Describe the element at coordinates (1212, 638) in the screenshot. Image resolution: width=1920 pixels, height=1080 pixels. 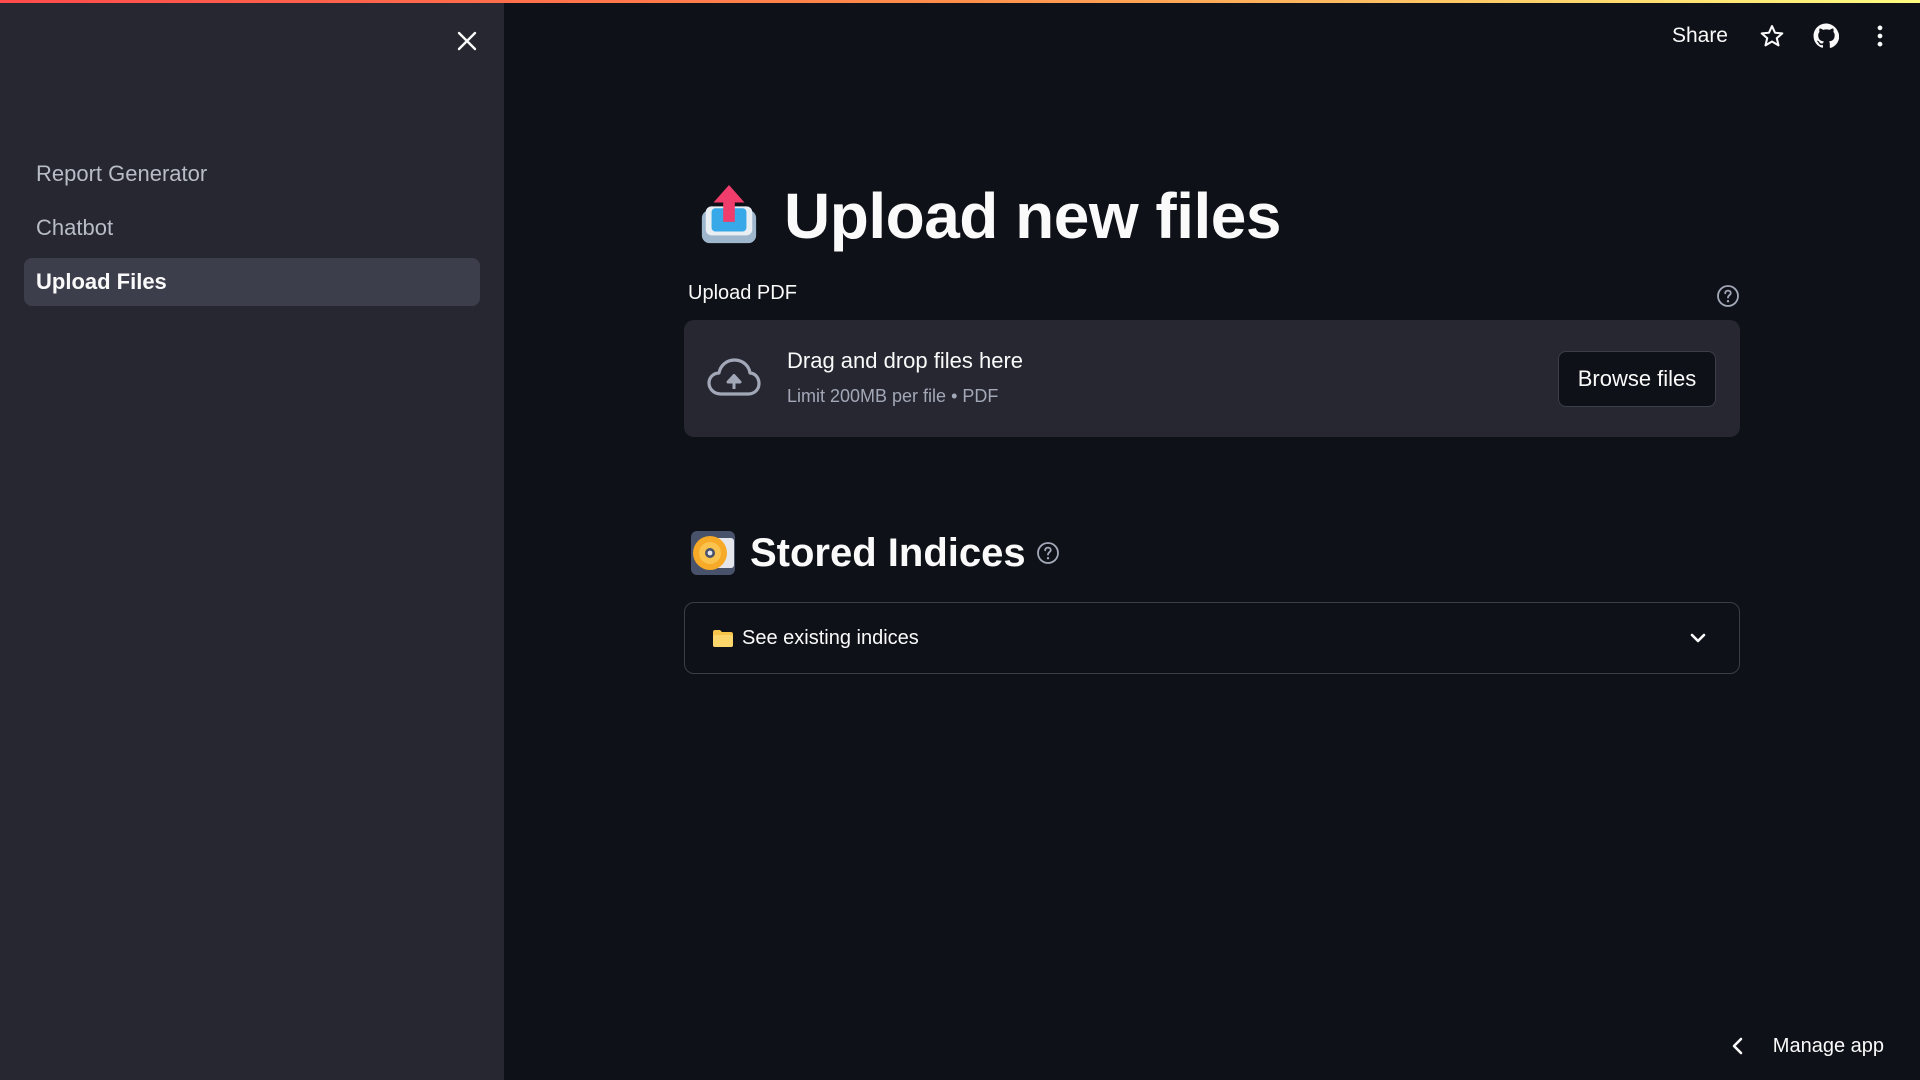
I see `existing-indices-expander: See existing indices` at that location.